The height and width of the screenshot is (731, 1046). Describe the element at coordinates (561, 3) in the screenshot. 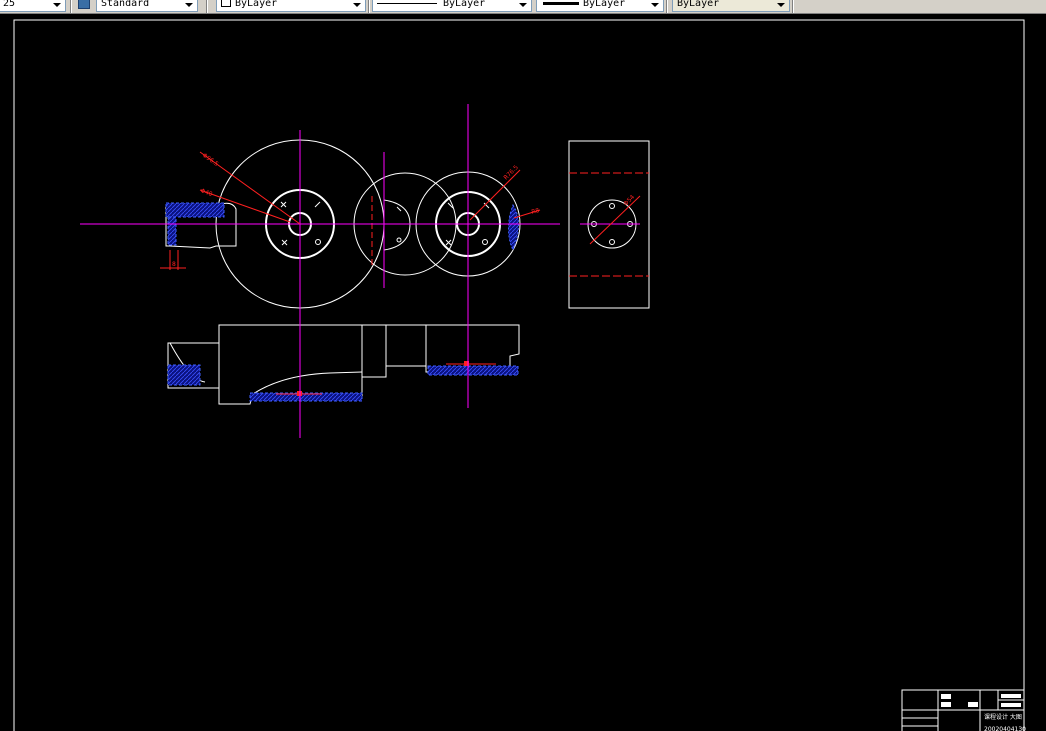

I see `lineweight-sample-icon` at that location.